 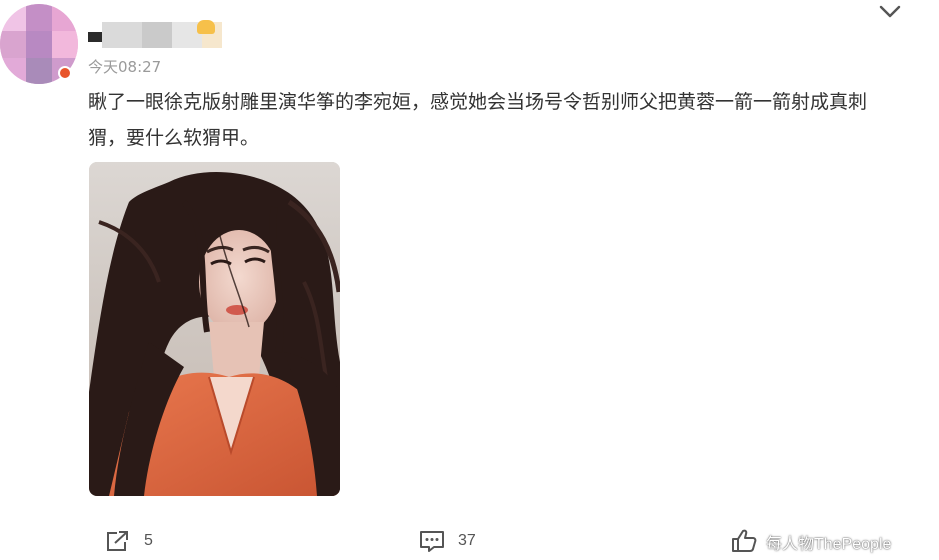 I want to click on post-timestamp: 今天08:27, so click(x=124, y=66).